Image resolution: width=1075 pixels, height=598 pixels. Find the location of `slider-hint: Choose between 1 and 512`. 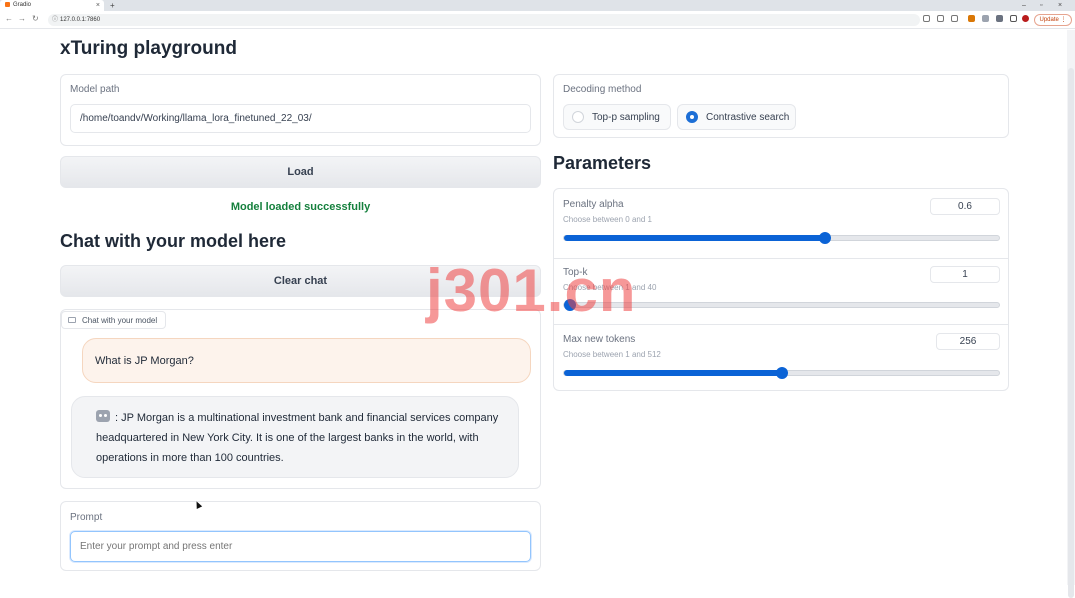

slider-hint: Choose between 1 and 512 is located at coordinates (612, 354).